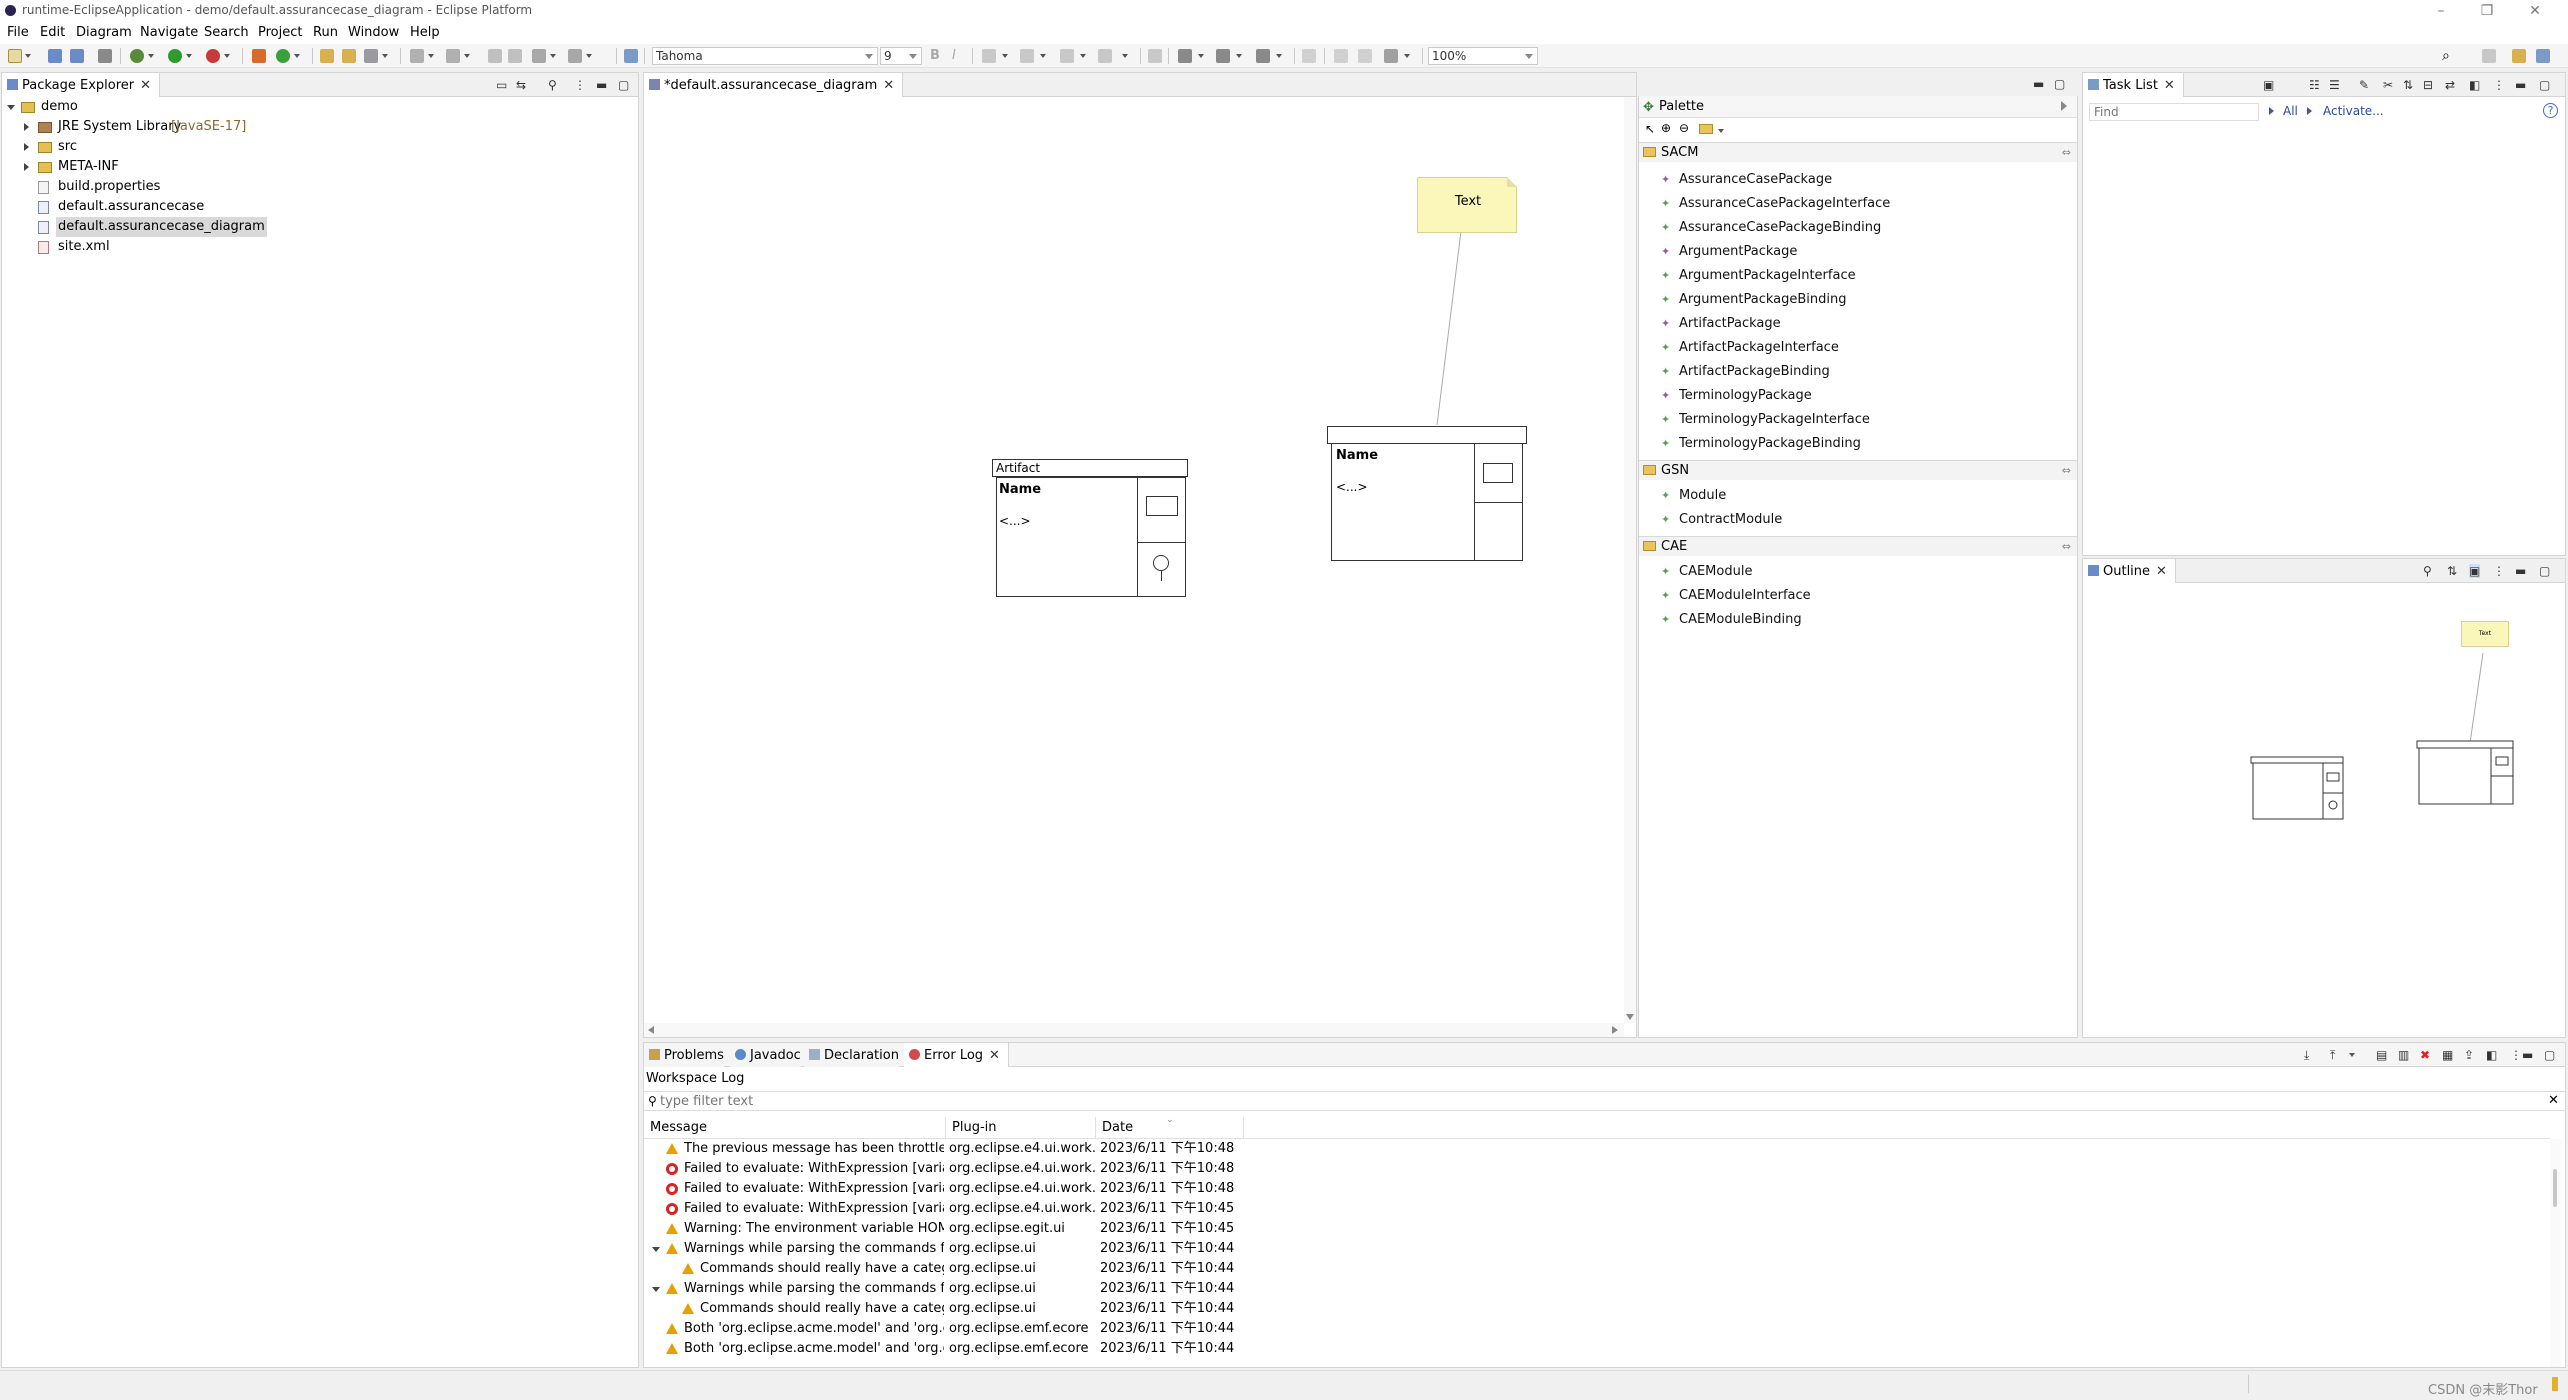 This screenshot has width=2568, height=1400. I want to click on zoom-combo: 100%, so click(1483, 56).